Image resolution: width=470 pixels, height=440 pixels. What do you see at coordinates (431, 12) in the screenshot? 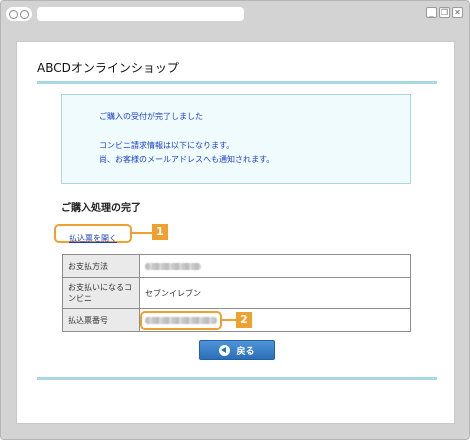
I see `minimize-icon: _` at bounding box center [431, 12].